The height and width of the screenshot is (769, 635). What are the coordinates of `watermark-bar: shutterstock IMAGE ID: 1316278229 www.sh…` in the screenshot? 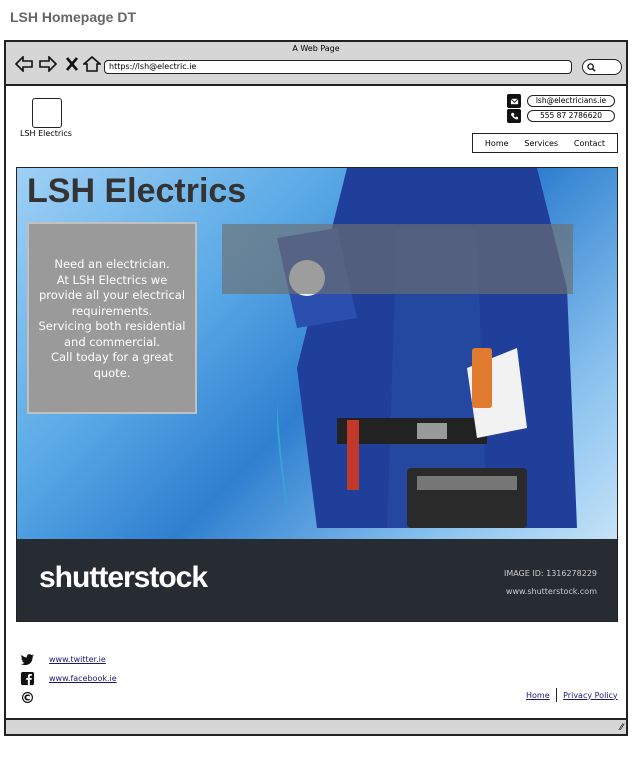 It's located at (317, 580).